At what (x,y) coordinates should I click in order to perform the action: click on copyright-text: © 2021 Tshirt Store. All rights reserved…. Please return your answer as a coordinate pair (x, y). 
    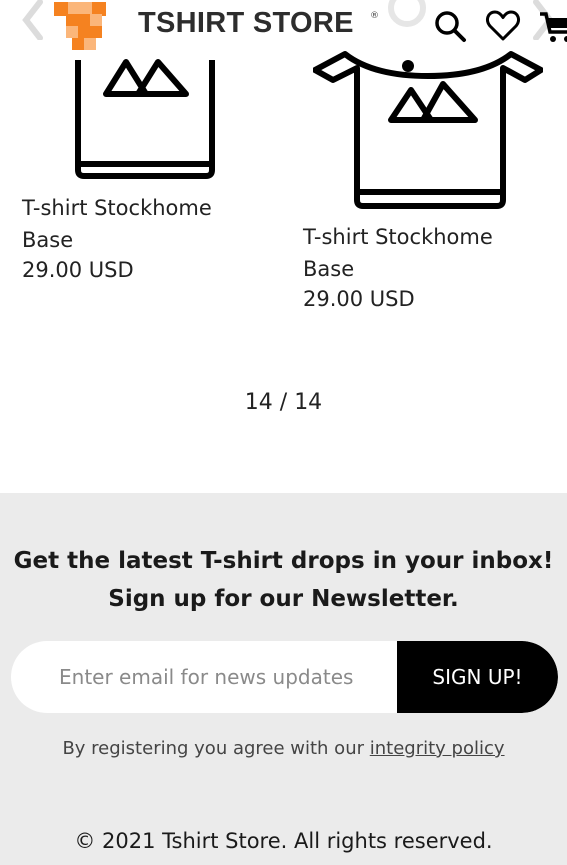
    Looking at the image, I should click on (283, 841).